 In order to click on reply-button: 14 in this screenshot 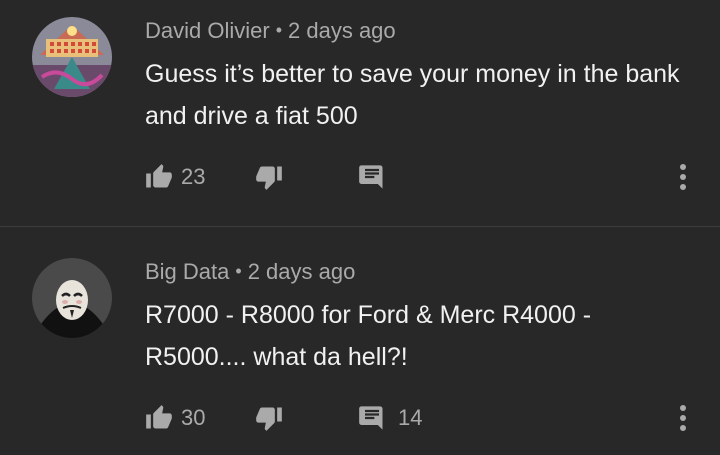, I will do `click(390, 418)`.